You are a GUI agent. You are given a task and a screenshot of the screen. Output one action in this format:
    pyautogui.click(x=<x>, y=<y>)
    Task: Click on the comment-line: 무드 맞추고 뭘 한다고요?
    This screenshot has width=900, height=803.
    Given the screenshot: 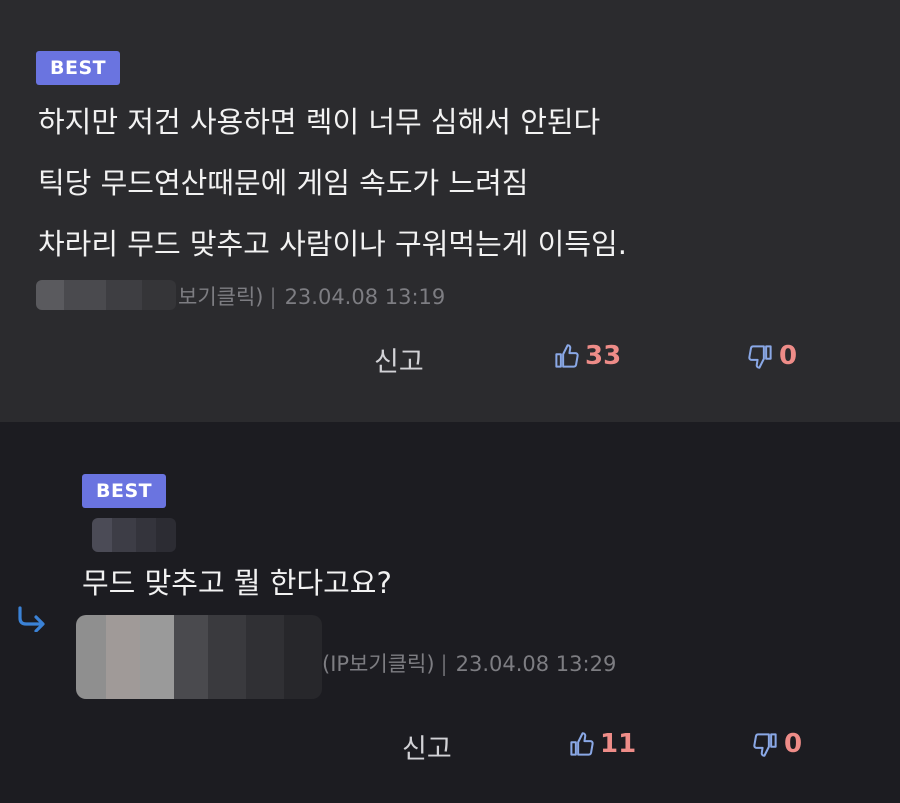 What is the action you would take?
    pyautogui.click(x=237, y=583)
    